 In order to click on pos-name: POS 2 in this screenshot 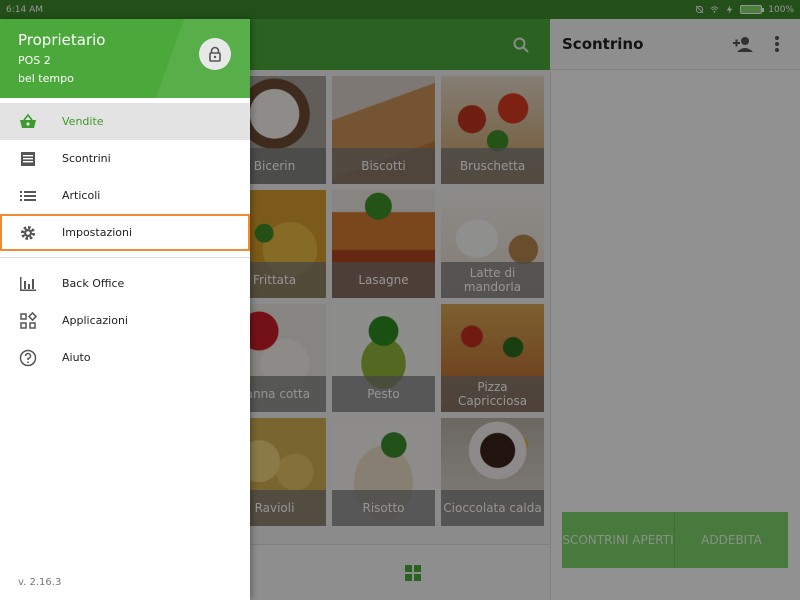, I will do `click(34, 60)`.